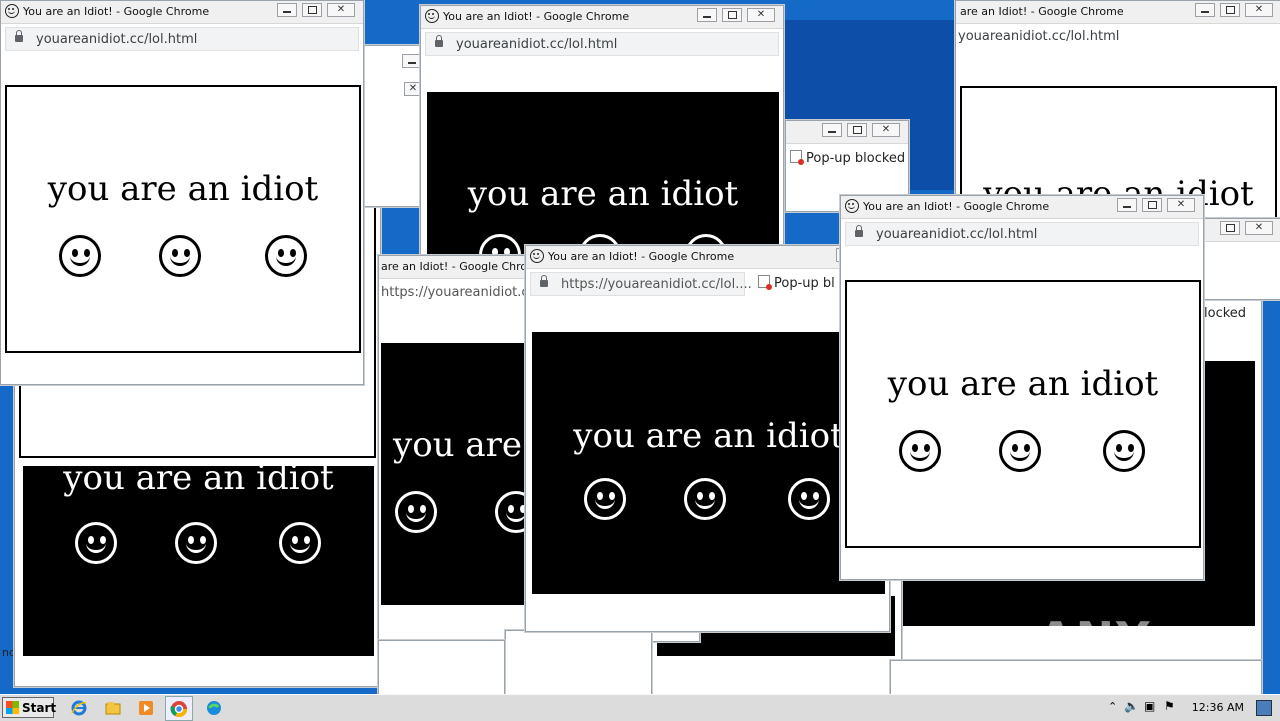  Describe the element at coordinates (1264, 708) in the screenshot. I see `show-desktop-icon` at that location.